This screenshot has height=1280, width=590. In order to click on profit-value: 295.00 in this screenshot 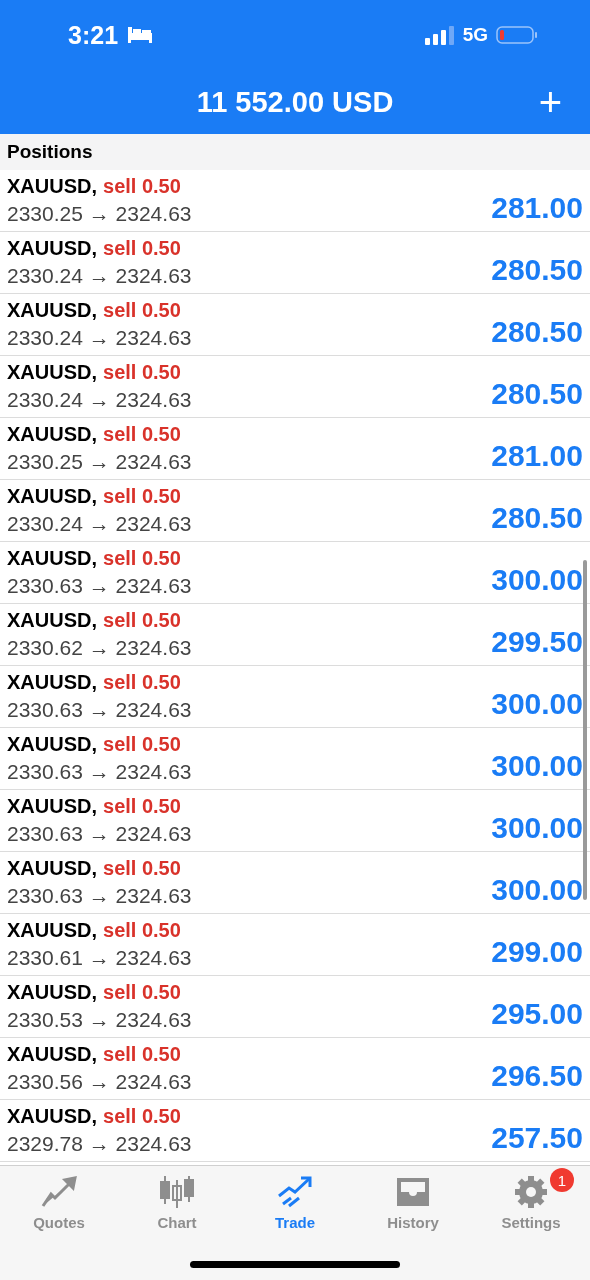, I will do `click(537, 1013)`.